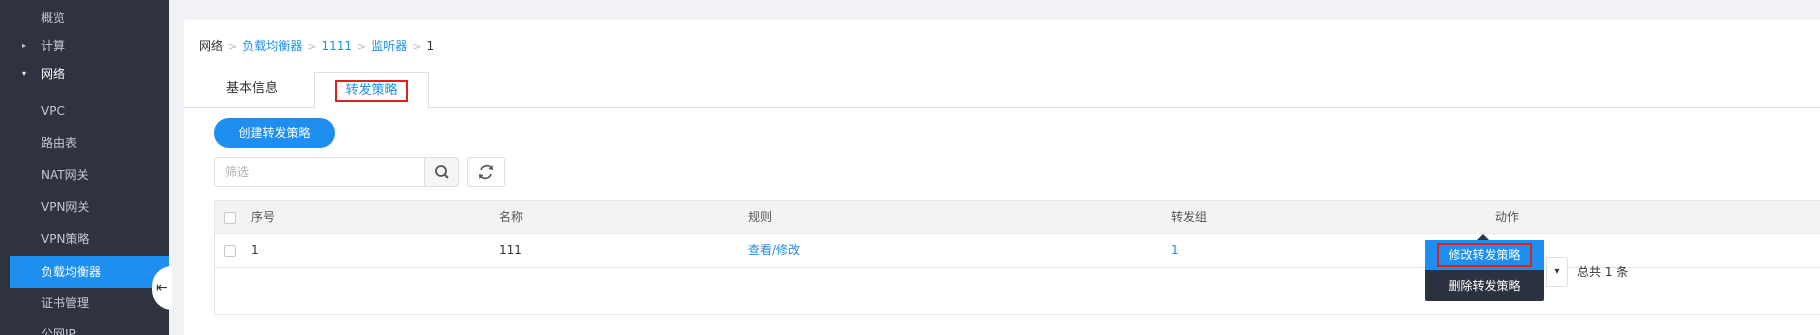  I want to click on breadcrumb-current: 1, so click(430, 46).